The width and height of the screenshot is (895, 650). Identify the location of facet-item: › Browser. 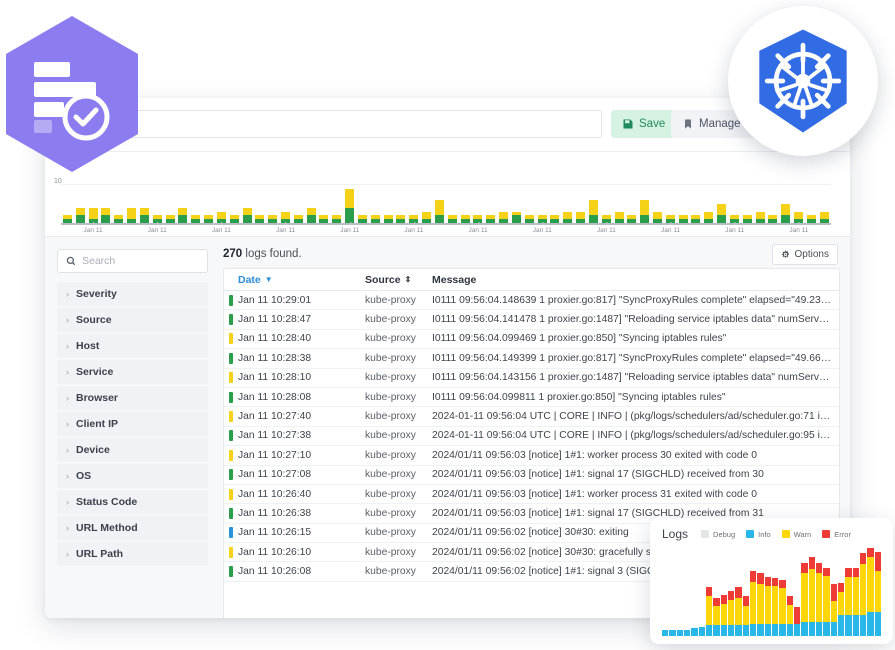
(132, 398).